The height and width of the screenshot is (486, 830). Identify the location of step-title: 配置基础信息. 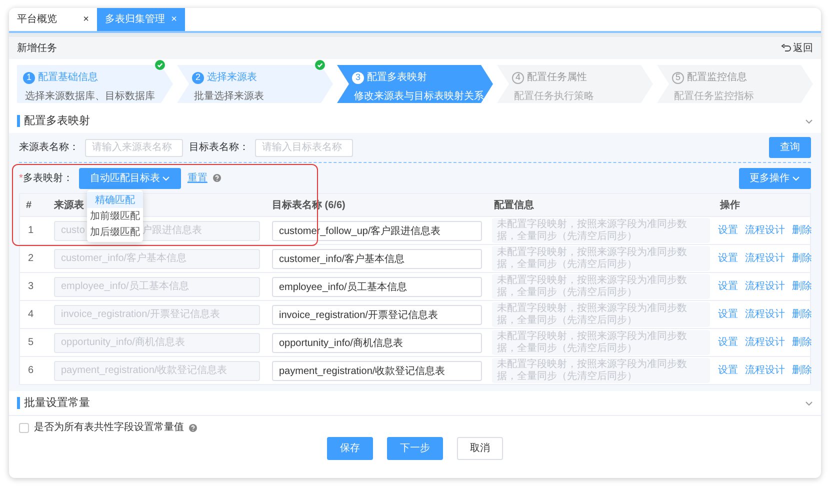
(68, 77).